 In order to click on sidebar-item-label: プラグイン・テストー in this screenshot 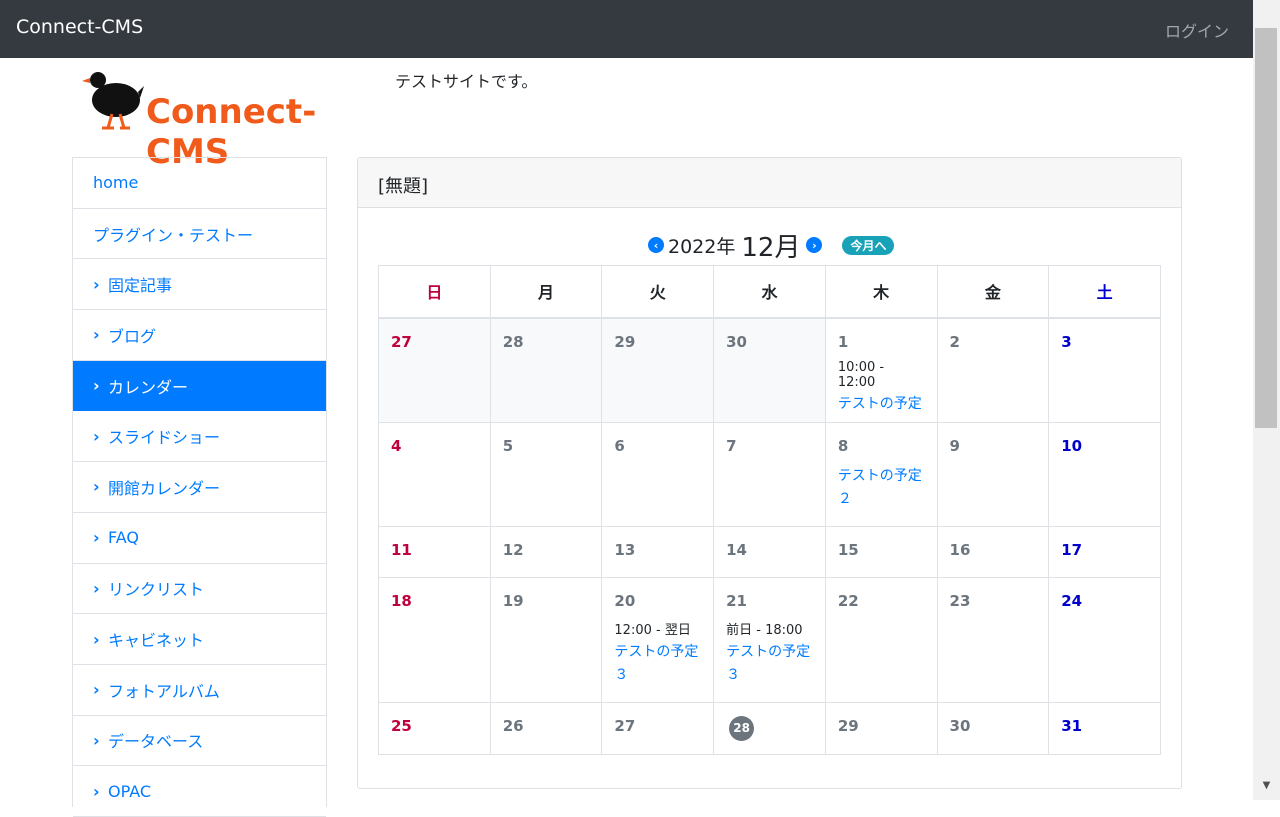, I will do `click(173, 235)`.